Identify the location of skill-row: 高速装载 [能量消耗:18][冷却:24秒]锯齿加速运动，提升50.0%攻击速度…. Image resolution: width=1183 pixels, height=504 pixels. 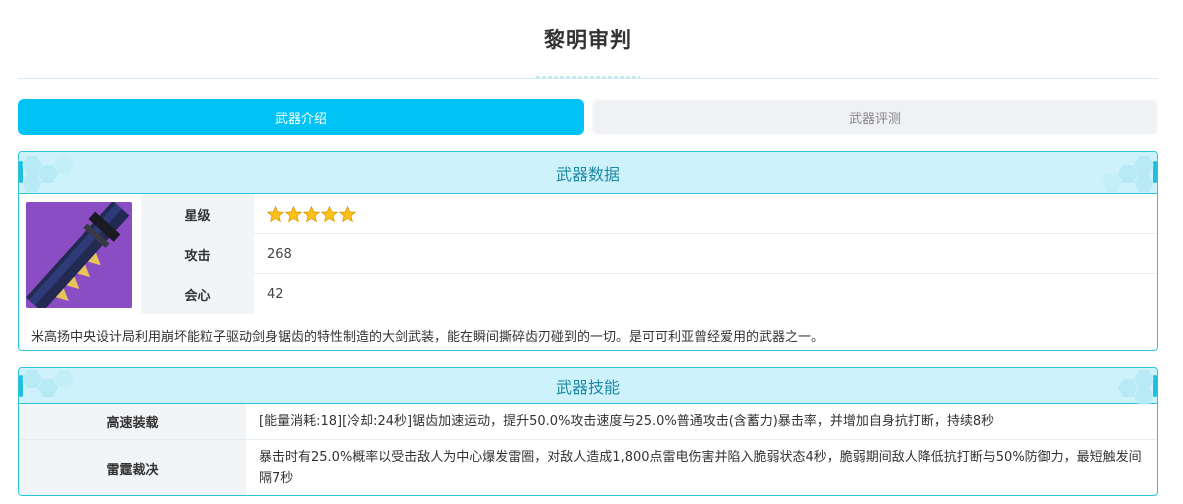
(588, 422).